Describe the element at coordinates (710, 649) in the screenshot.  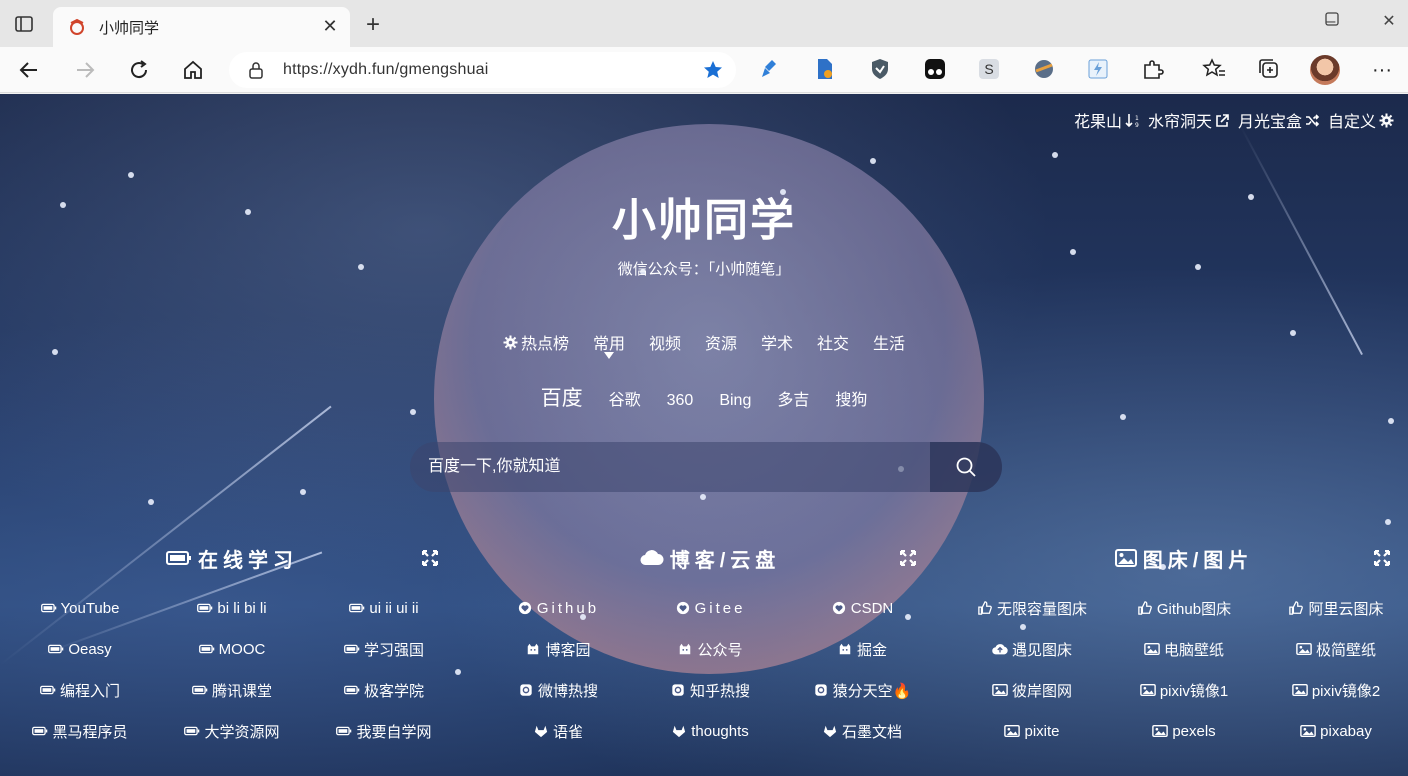
I see `link-item: 公众号` at that location.